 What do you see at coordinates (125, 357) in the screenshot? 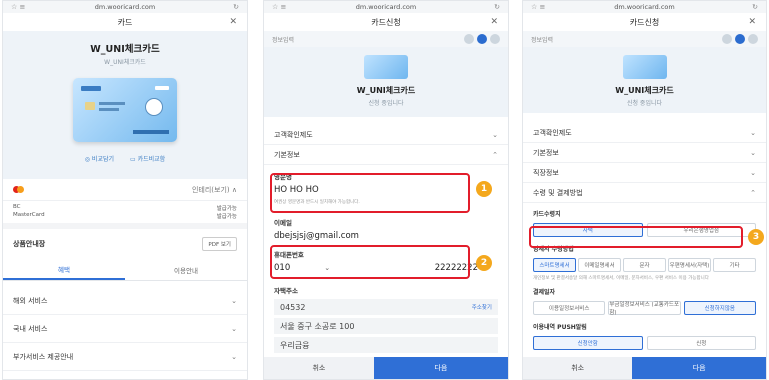
I see `menu-item-extra: 부가서비스 제공안내 ⌄` at bounding box center [125, 357].